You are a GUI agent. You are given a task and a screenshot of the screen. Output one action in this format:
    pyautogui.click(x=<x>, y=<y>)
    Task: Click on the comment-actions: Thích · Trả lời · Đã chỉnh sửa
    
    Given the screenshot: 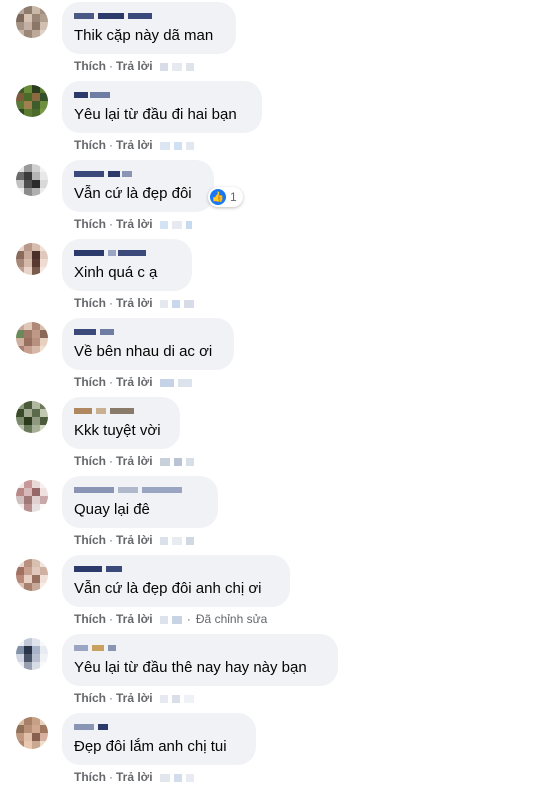 What is the action you would take?
    pyautogui.click(x=171, y=619)
    